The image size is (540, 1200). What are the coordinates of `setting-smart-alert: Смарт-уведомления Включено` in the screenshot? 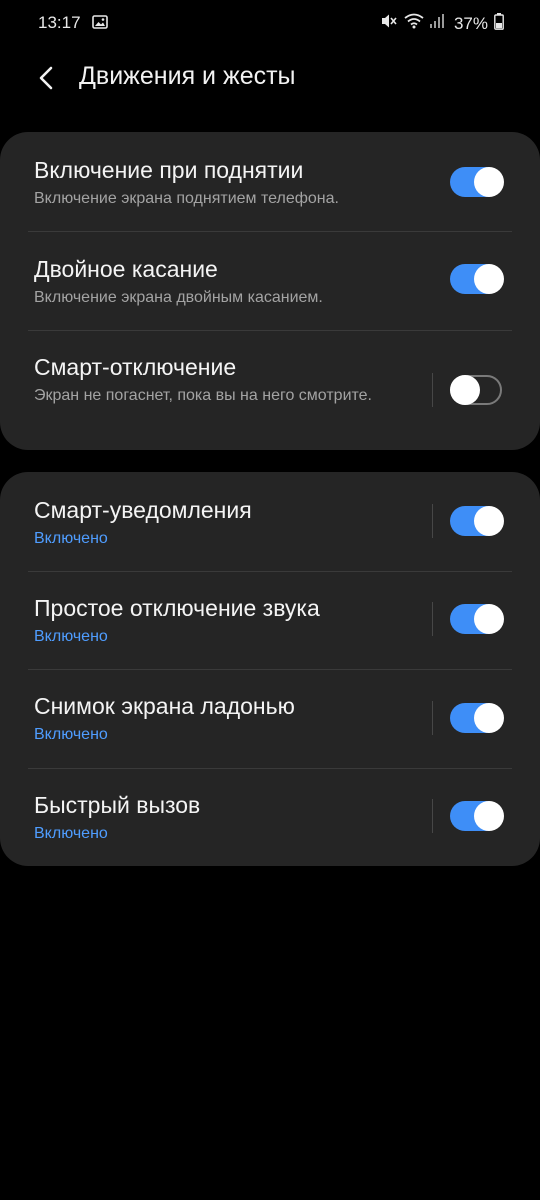 It's located at (270, 521).